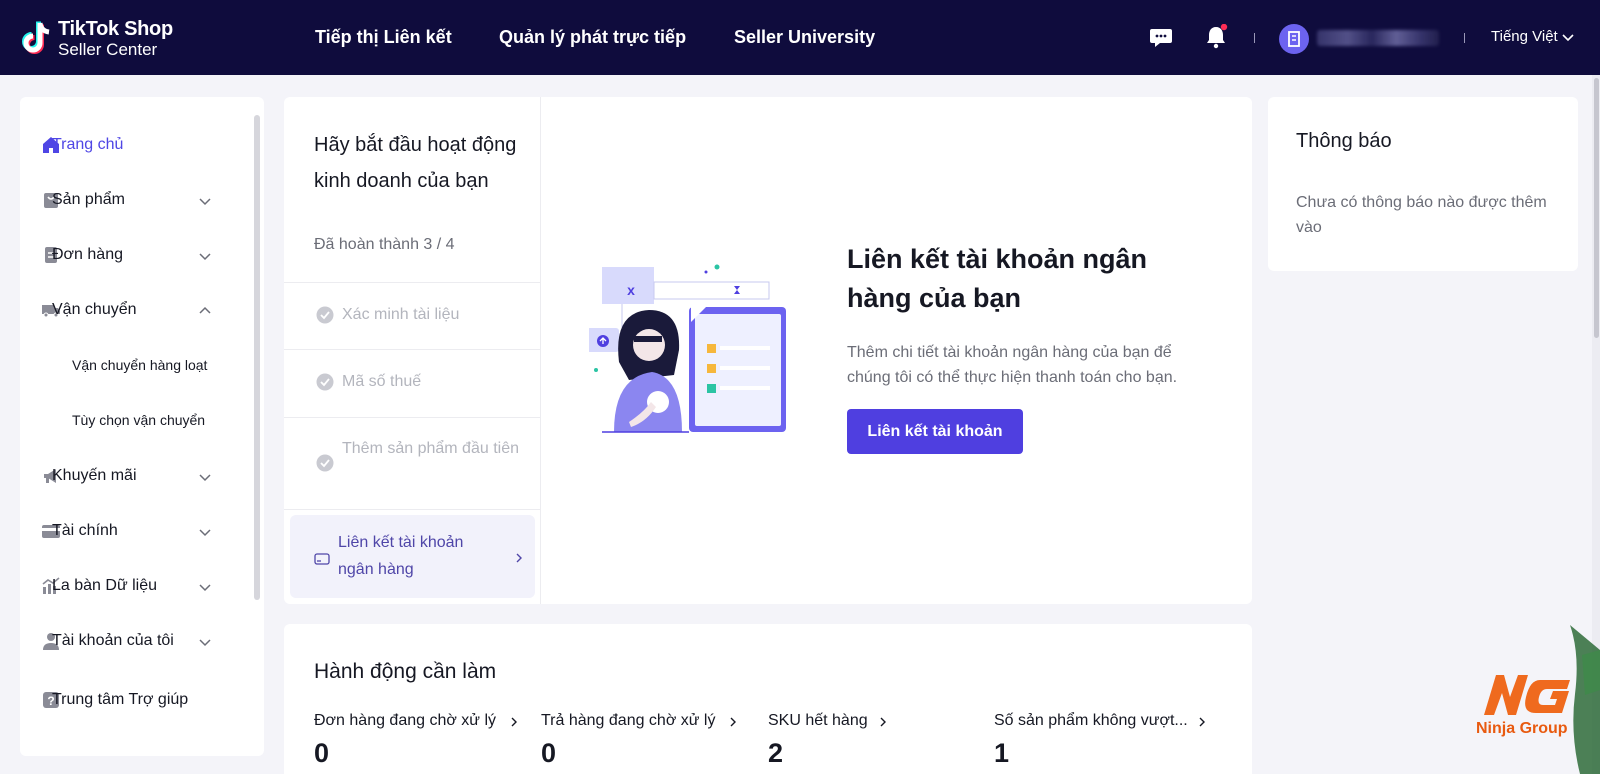 This screenshot has width=1600, height=774. I want to click on tiktok-shop-logo: TikTok Shop Seller Center, so click(105, 38).